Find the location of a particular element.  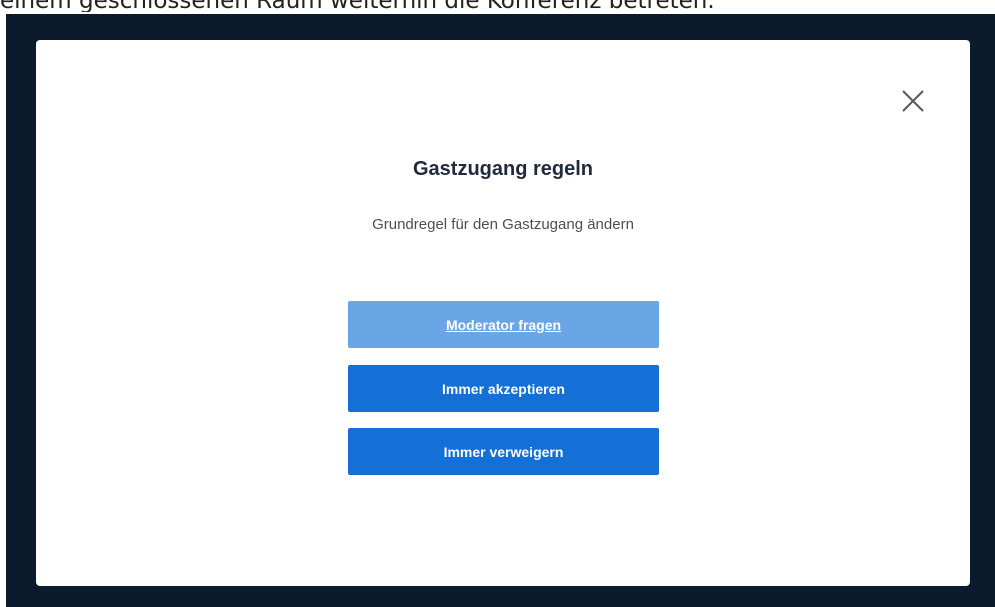

close-button is located at coordinates (913, 101).